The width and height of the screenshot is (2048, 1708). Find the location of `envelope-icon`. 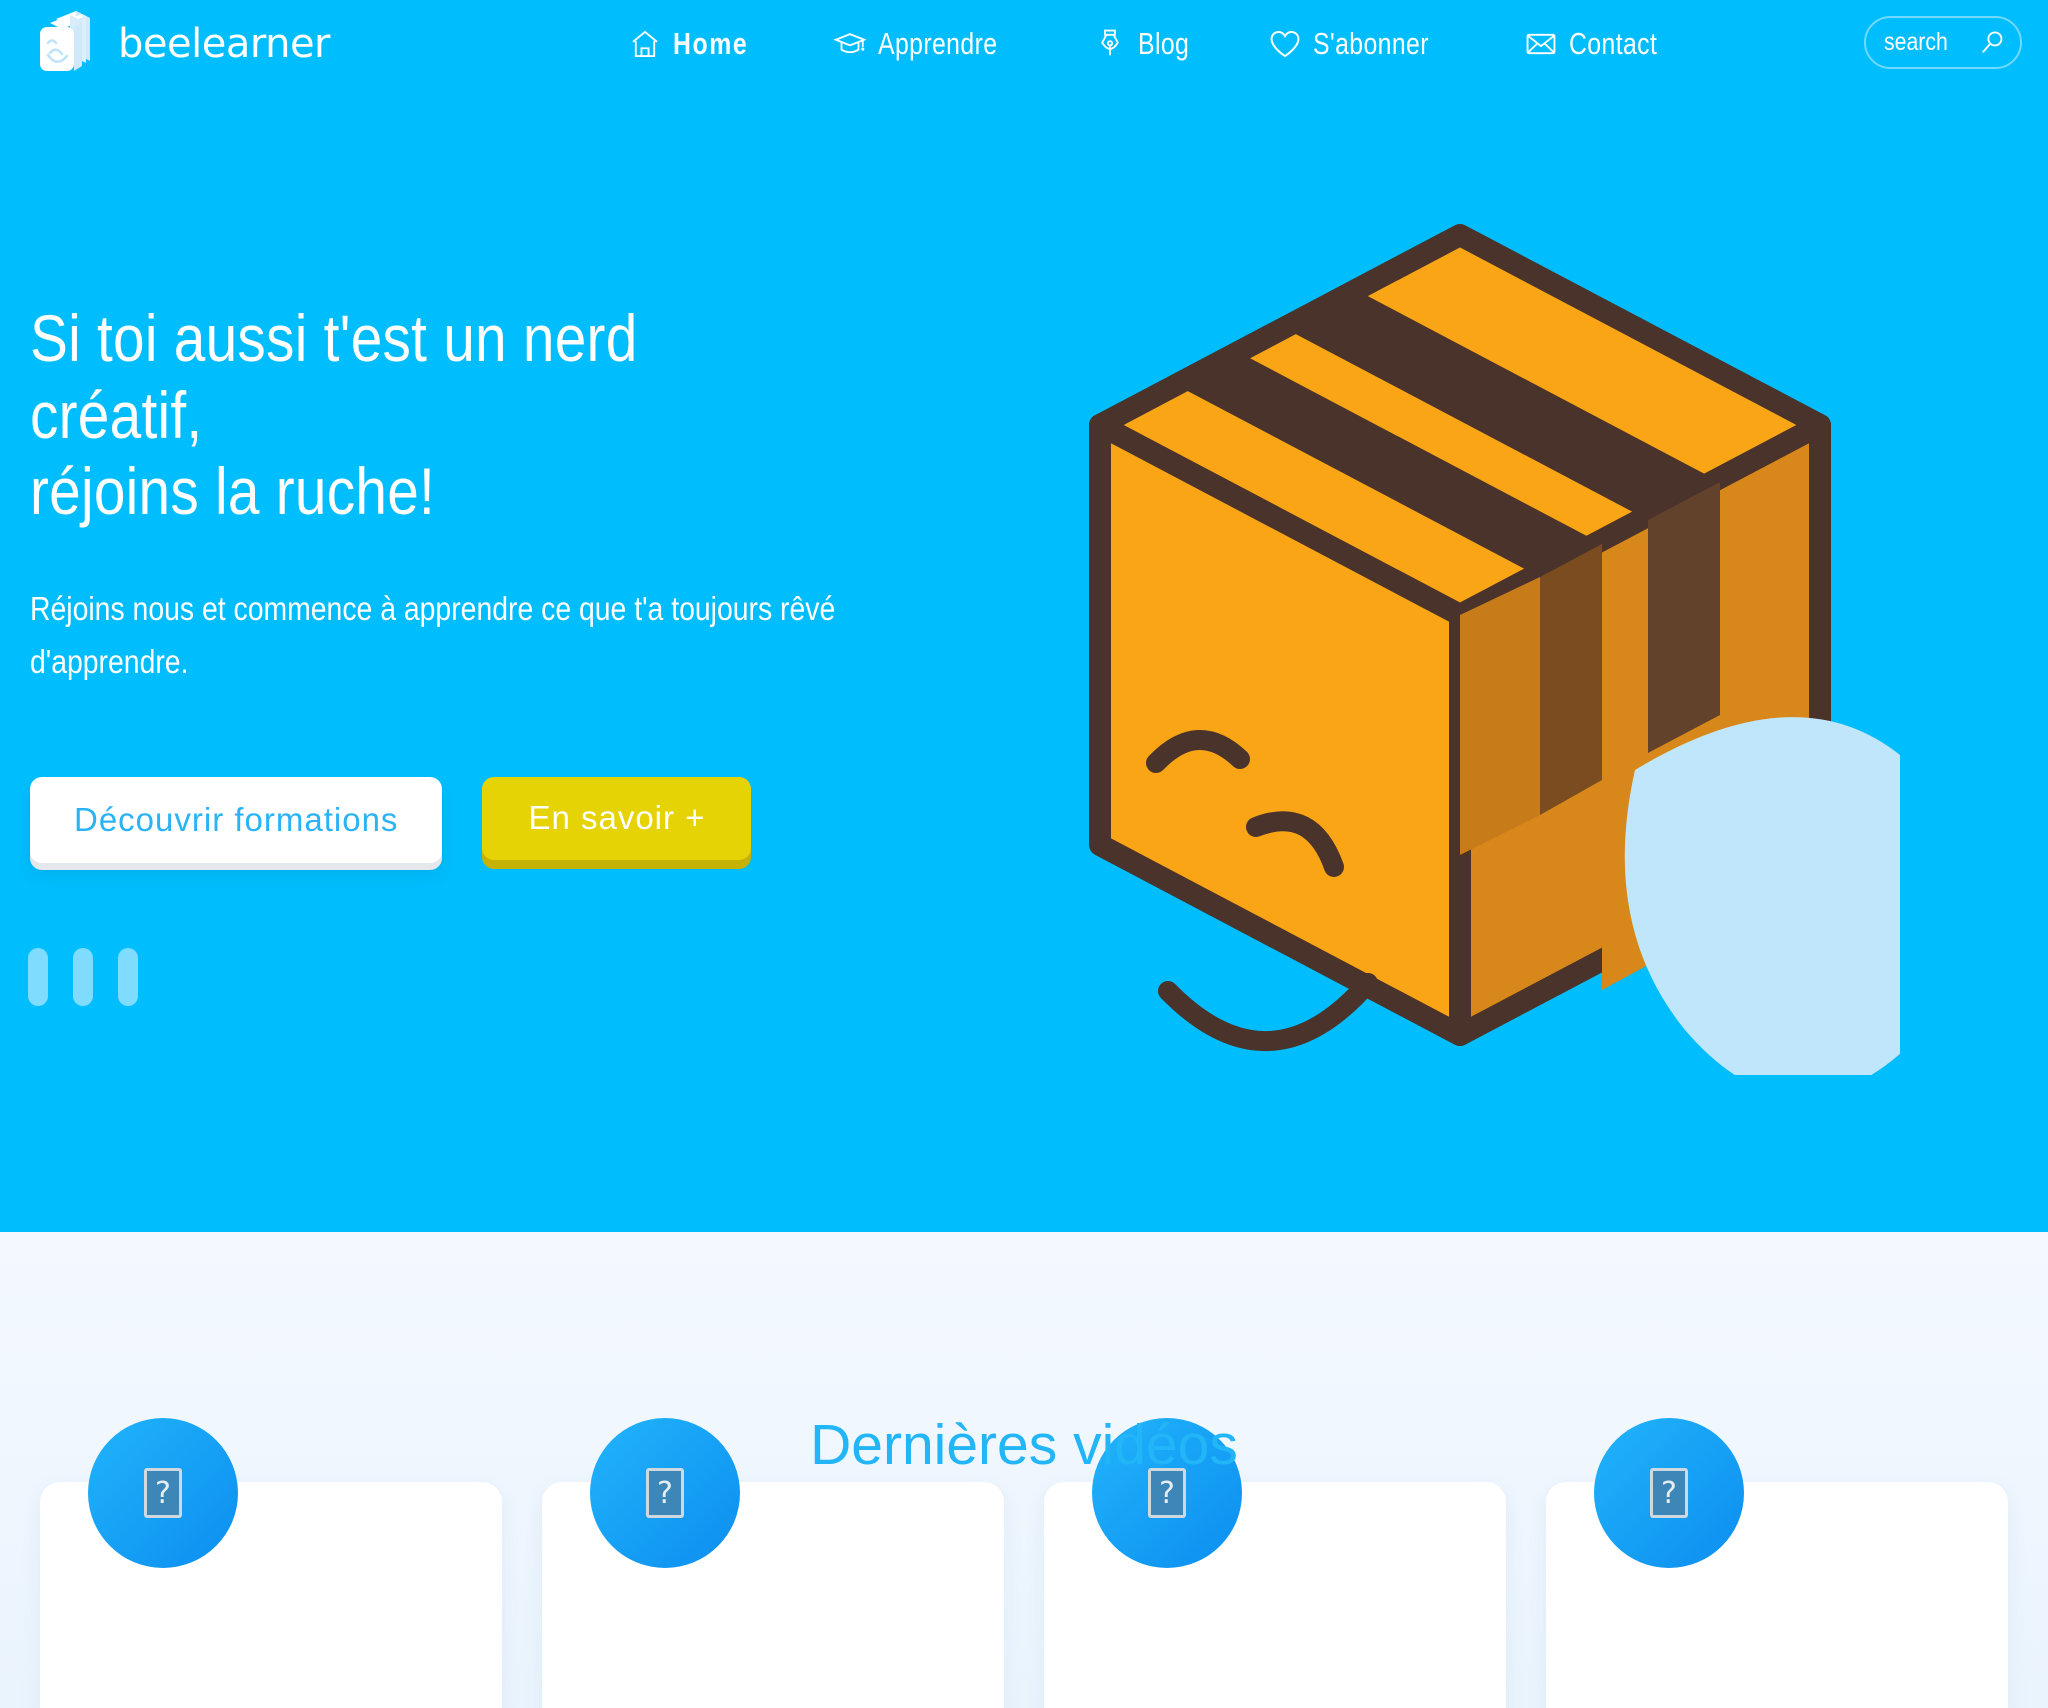

envelope-icon is located at coordinates (1541, 44).